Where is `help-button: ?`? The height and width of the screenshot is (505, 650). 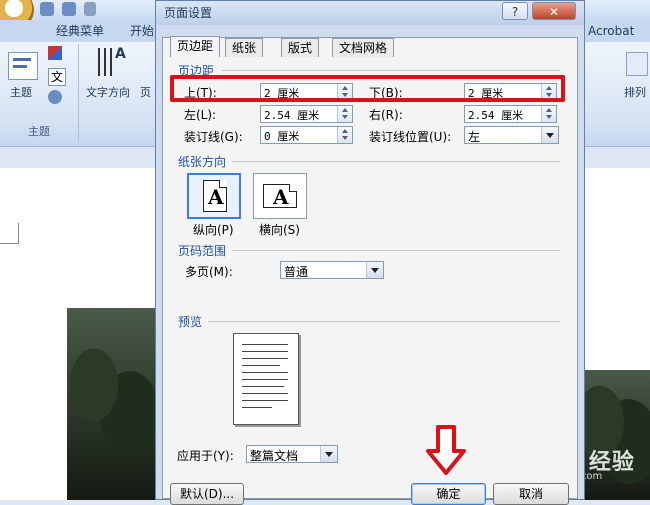 help-button: ? is located at coordinates (515, 11).